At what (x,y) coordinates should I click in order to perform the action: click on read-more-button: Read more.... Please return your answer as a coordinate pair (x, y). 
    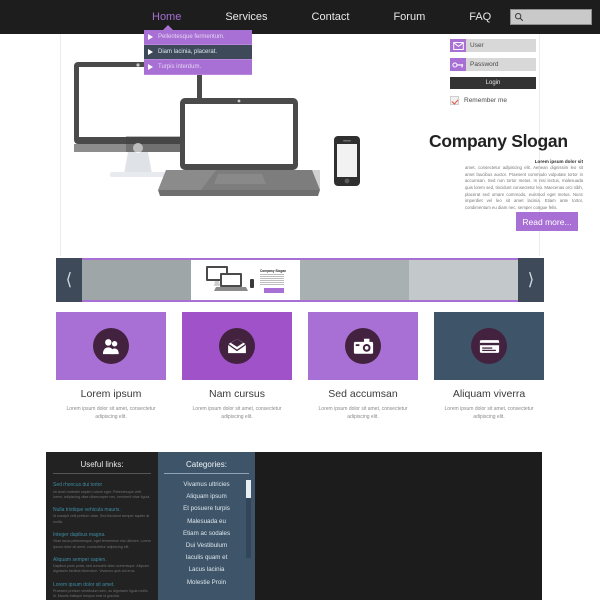
    Looking at the image, I should click on (547, 221).